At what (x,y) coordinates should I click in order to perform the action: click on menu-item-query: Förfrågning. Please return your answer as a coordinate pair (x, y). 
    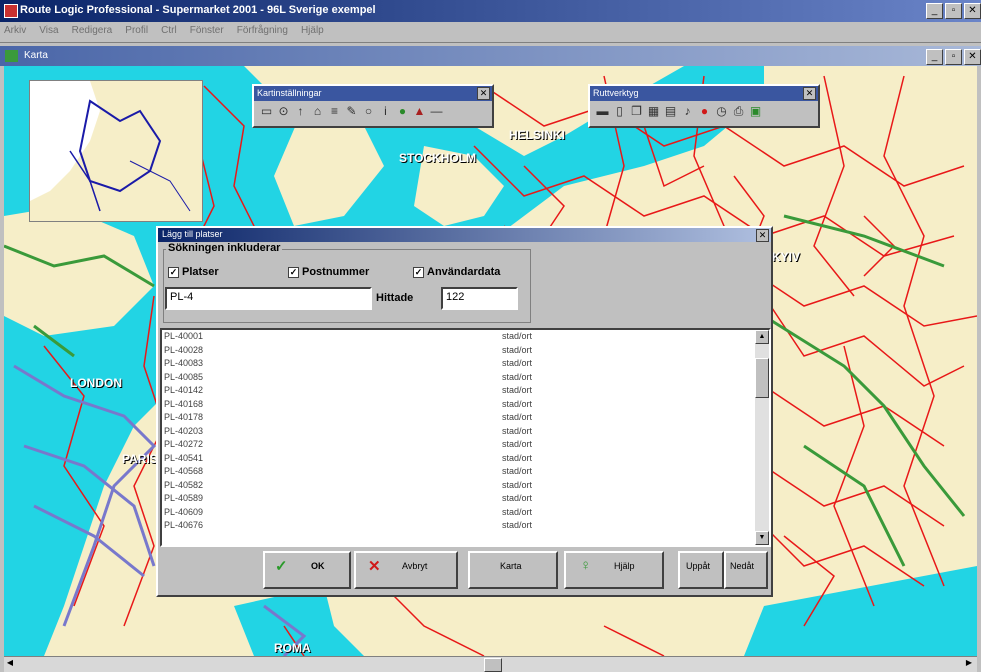
    Looking at the image, I should click on (262, 30).